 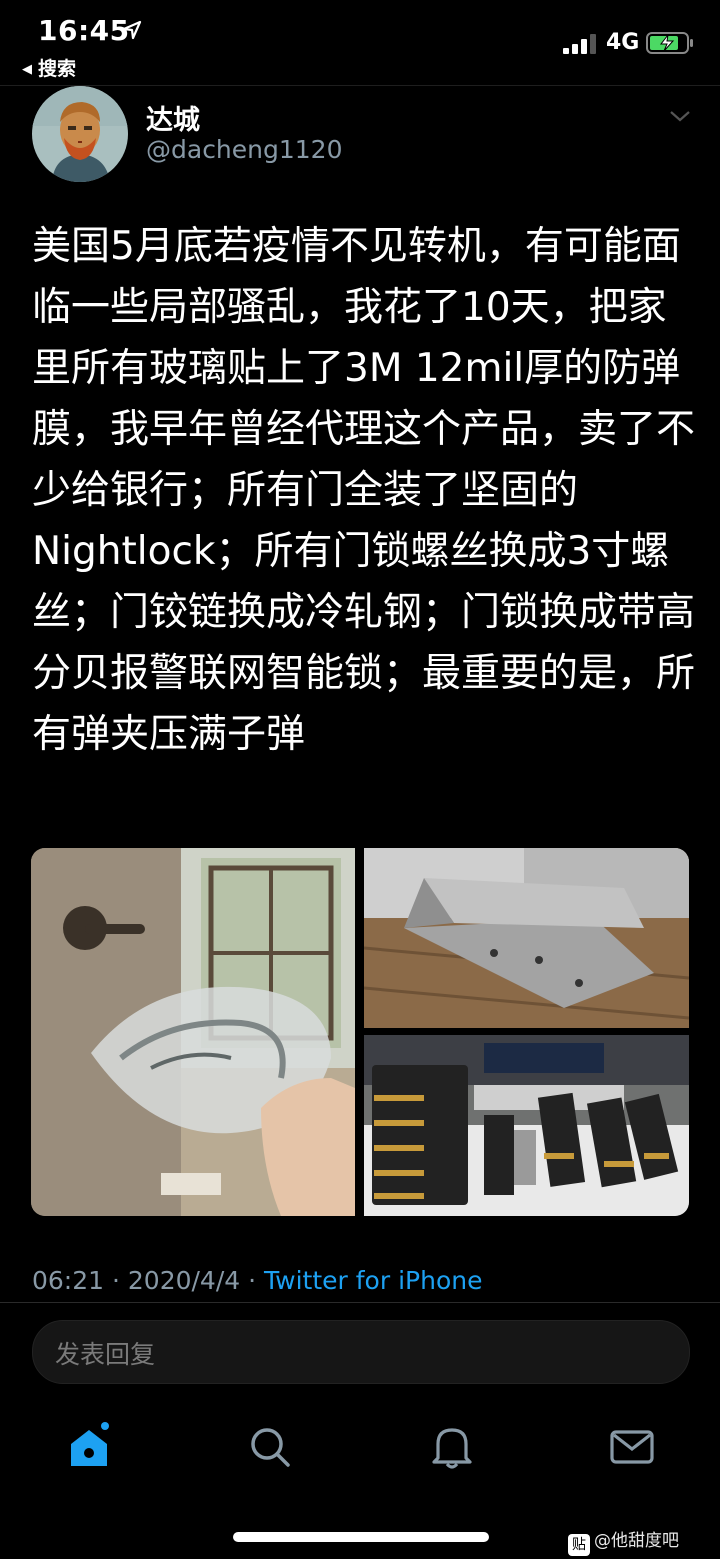 I want to click on back-label: 搜索, so click(x=57, y=69).